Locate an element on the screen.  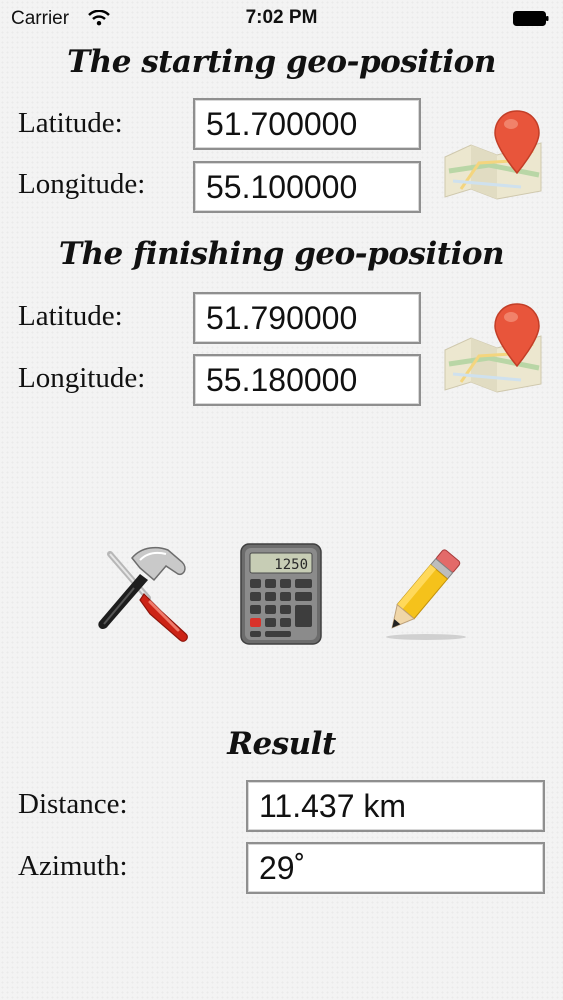
start-section-title: The starting geo-position is located at coordinates (281, 62).